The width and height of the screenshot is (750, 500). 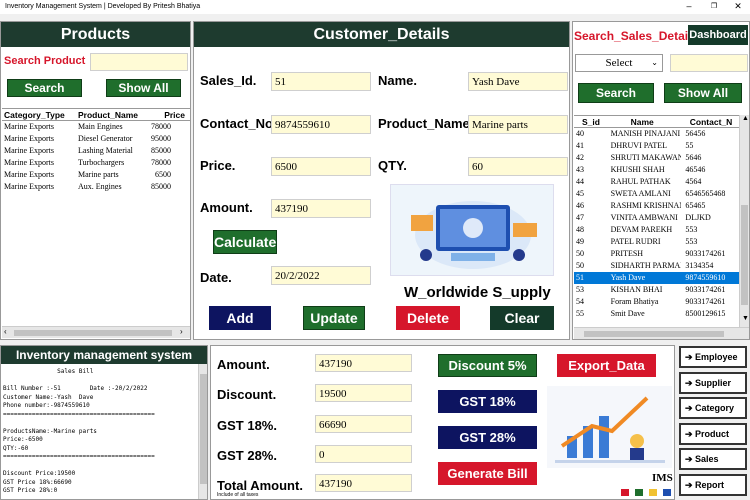 What do you see at coordinates (487, 437) in the screenshot?
I see `gst28-button: GST 28%` at bounding box center [487, 437].